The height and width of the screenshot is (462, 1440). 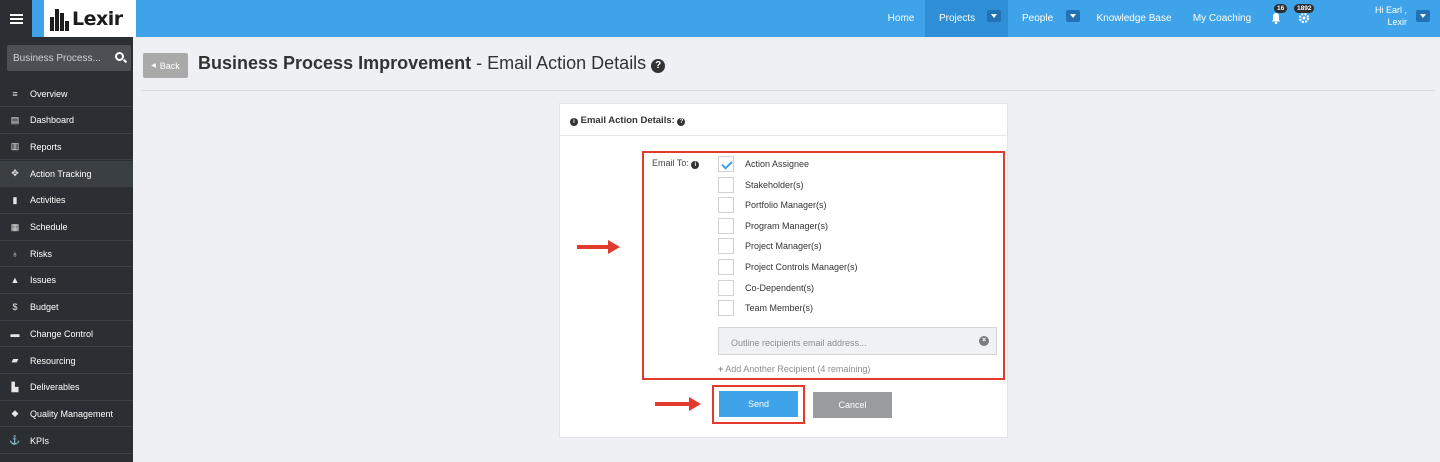 What do you see at coordinates (777, 164) in the screenshot?
I see `recipient-label: Action Assignee` at bounding box center [777, 164].